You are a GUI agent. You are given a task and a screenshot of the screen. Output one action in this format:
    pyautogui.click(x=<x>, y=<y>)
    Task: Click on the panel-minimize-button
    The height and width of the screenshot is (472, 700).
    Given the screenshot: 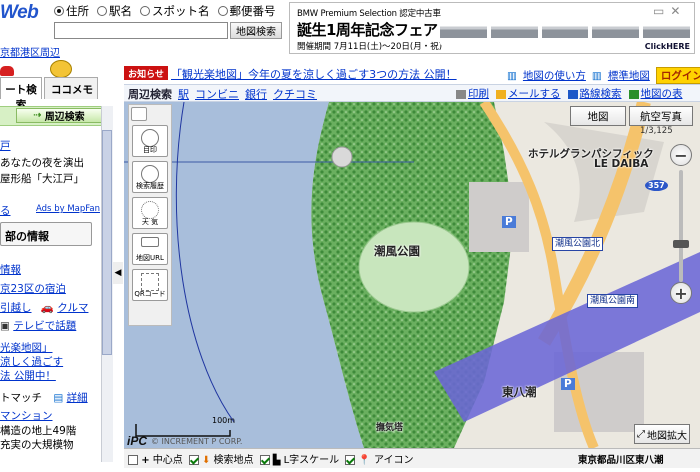 What is the action you would take?
    pyautogui.click(x=139, y=114)
    